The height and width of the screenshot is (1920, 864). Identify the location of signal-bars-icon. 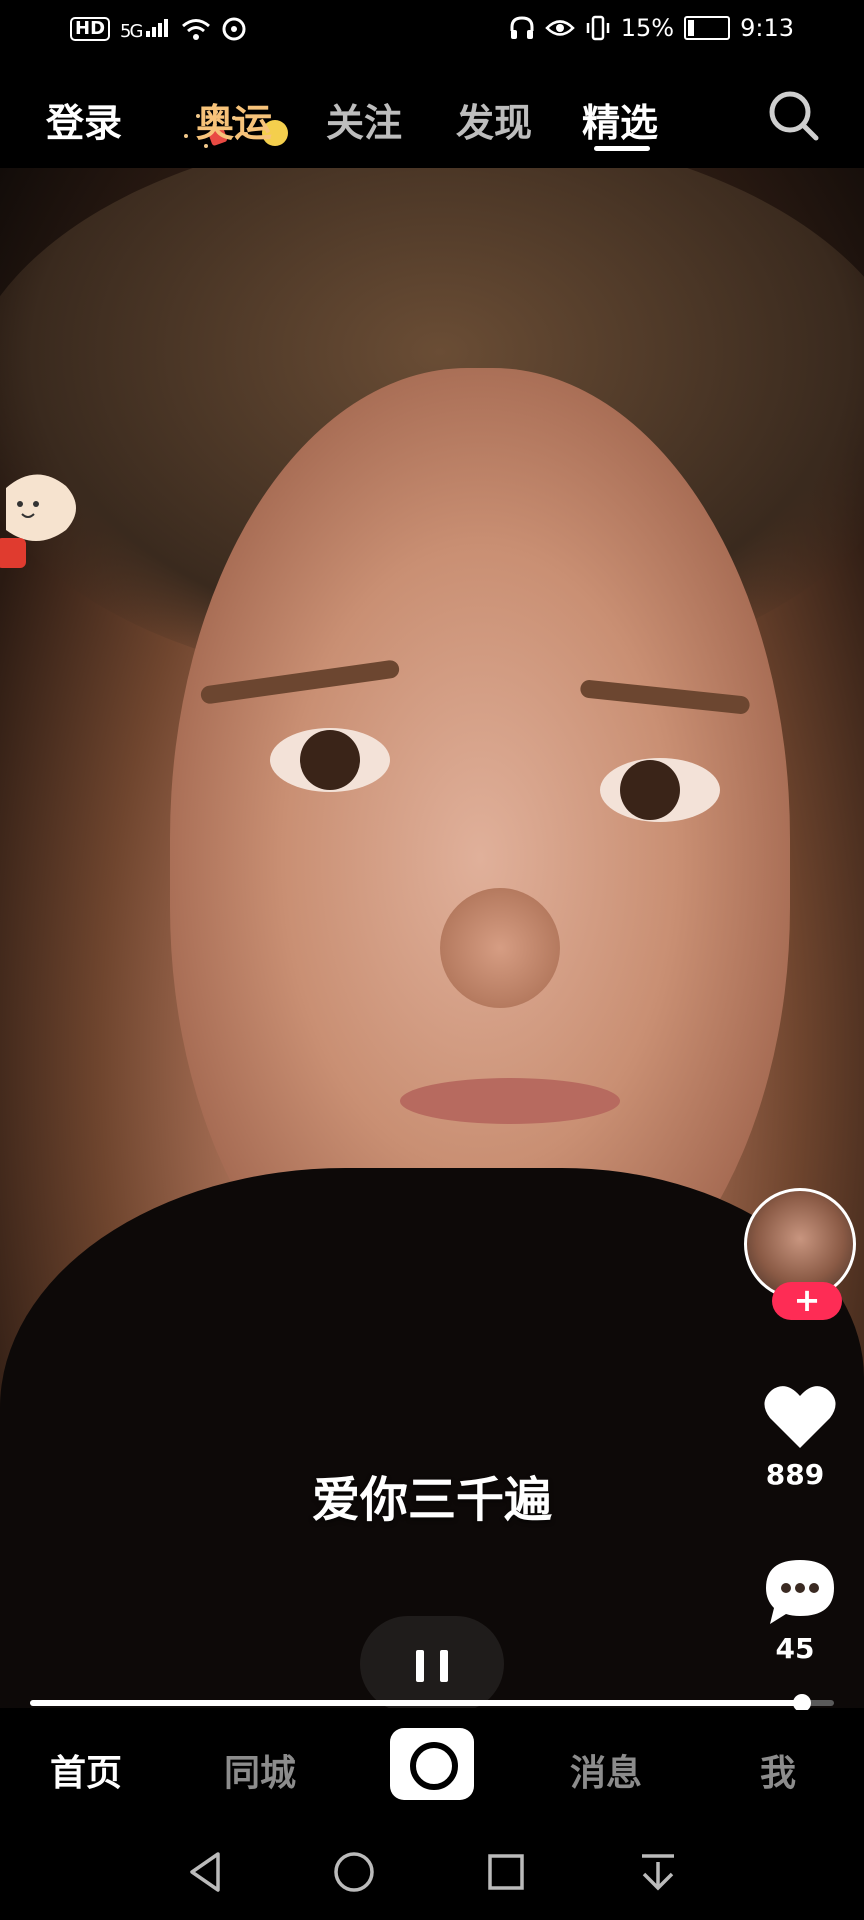
(157, 27).